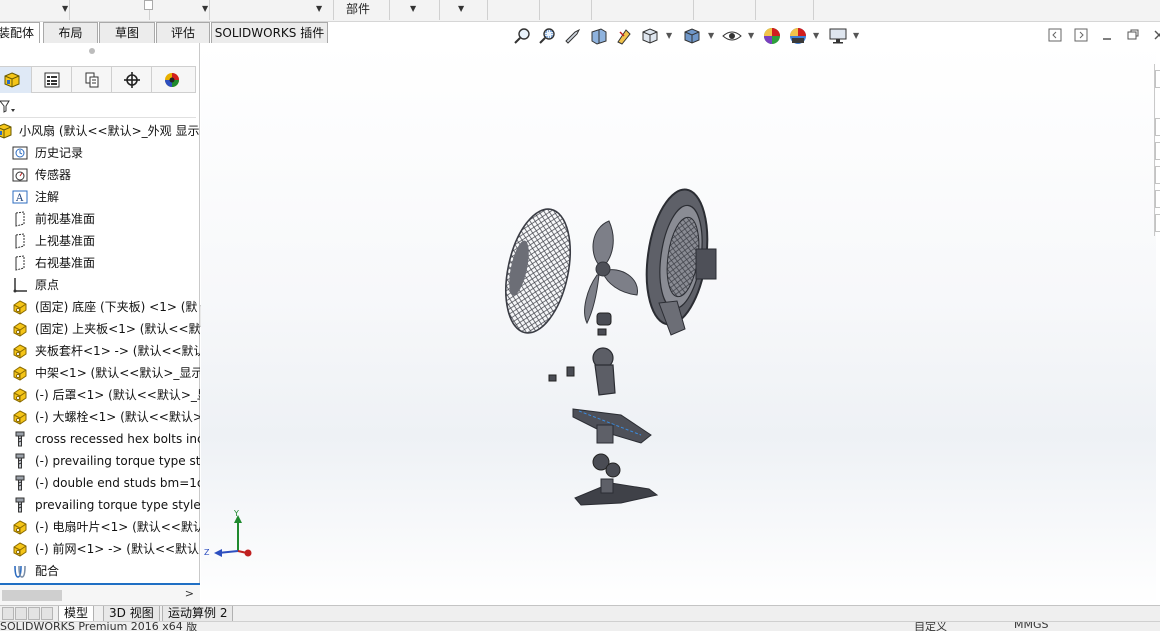 The height and width of the screenshot is (631, 1160). What do you see at coordinates (611, 272) in the screenshot?
I see `fan-blade` at bounding box center [611, 272].